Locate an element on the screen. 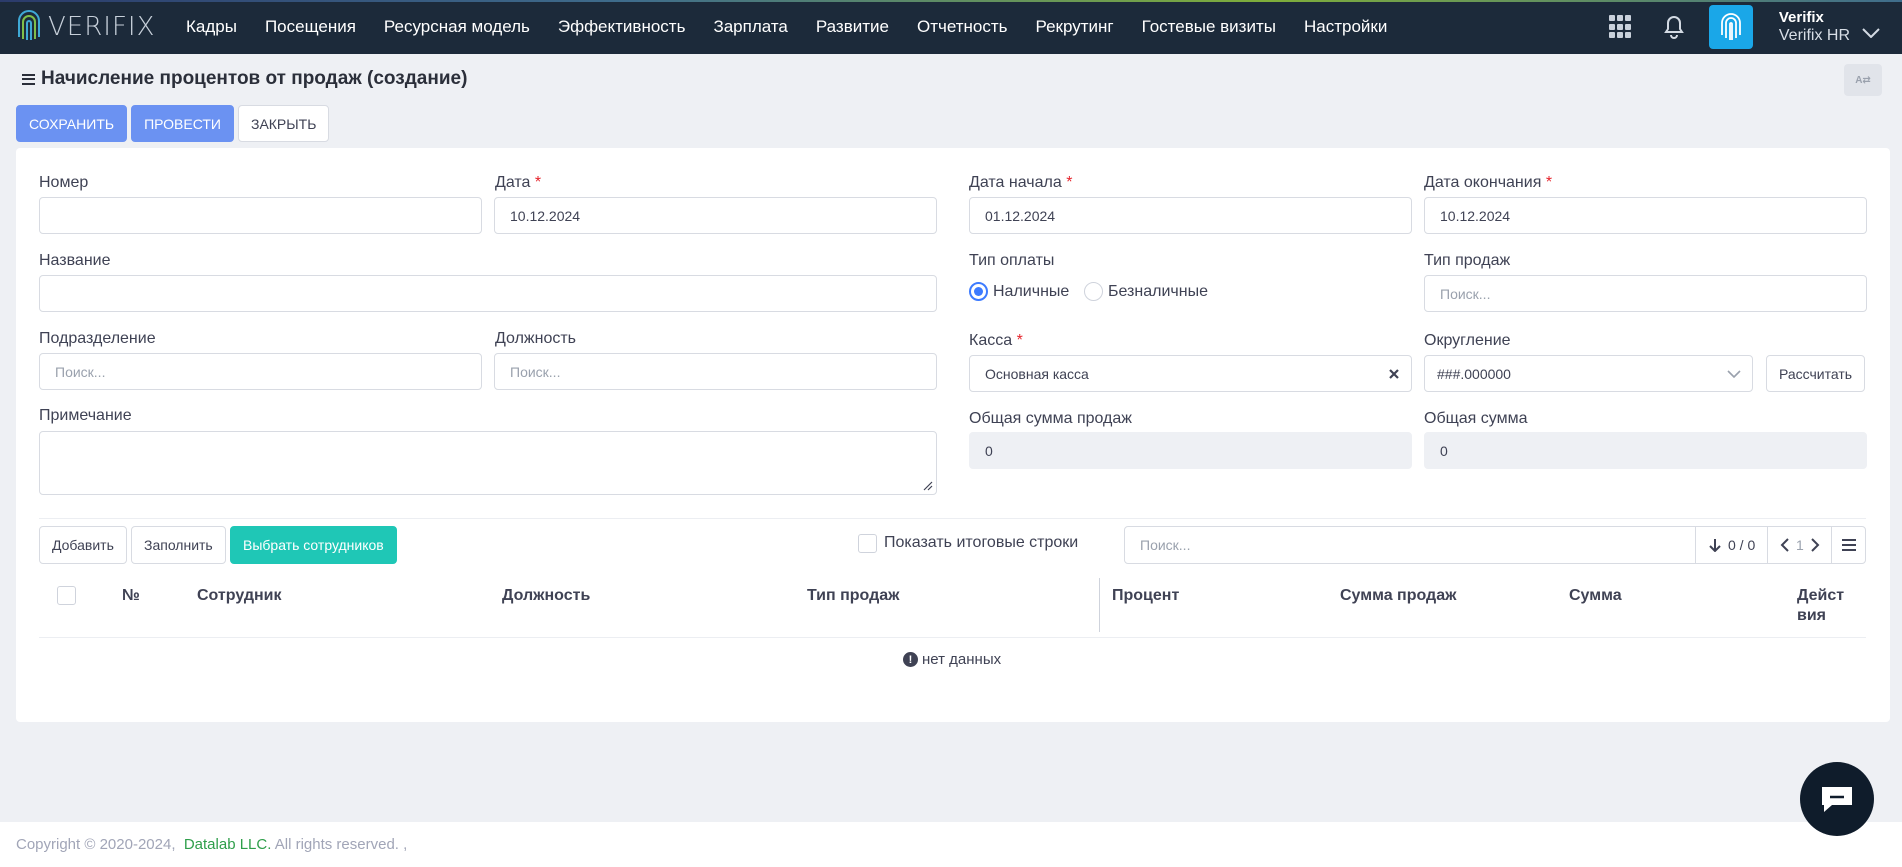 This screenshot has width=1902, height=867. total-label: Общая сумма is located at coordinates (1476, 418).